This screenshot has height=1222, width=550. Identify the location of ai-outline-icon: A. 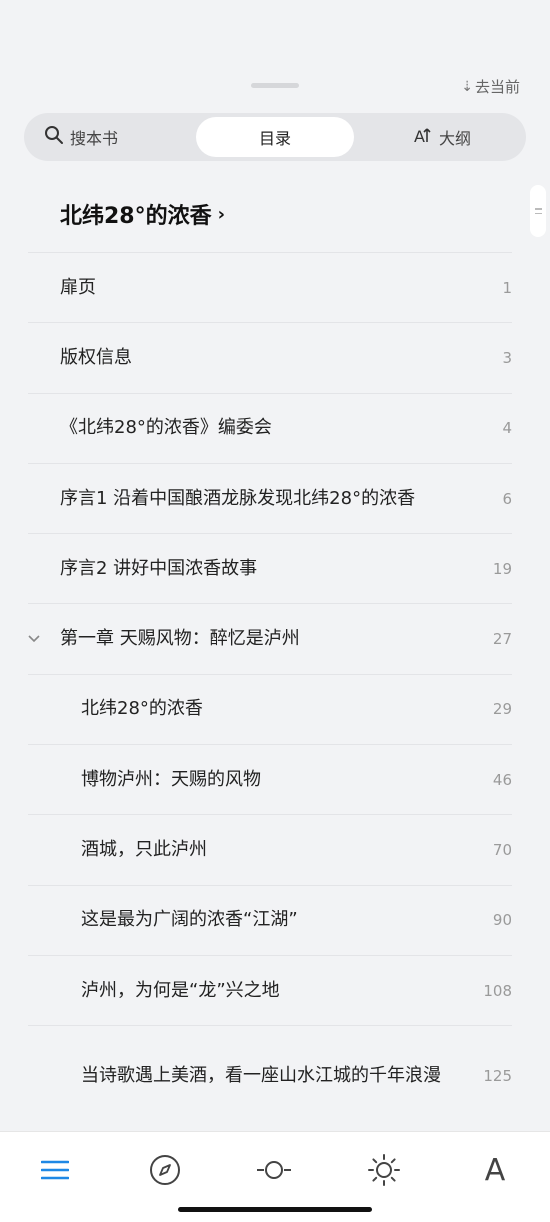
(423, 137).